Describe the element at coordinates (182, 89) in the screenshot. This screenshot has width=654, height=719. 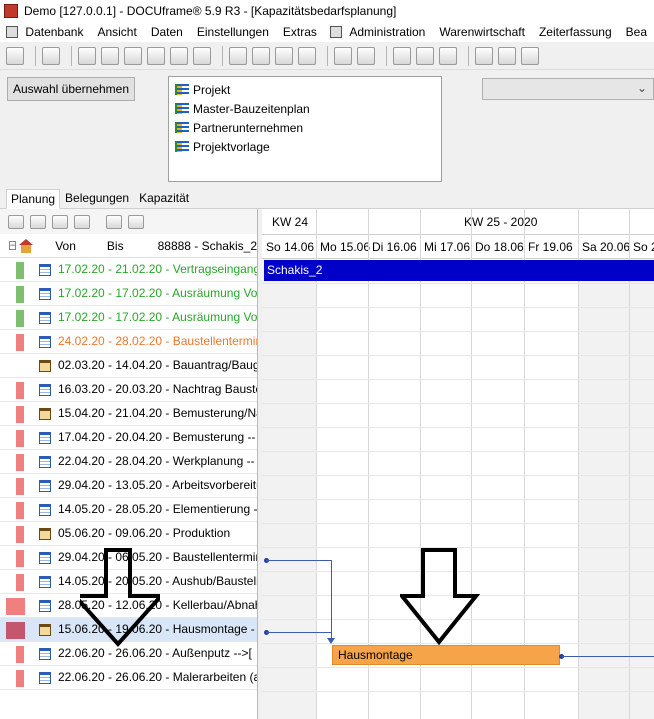
I see `project-icon` at that location.